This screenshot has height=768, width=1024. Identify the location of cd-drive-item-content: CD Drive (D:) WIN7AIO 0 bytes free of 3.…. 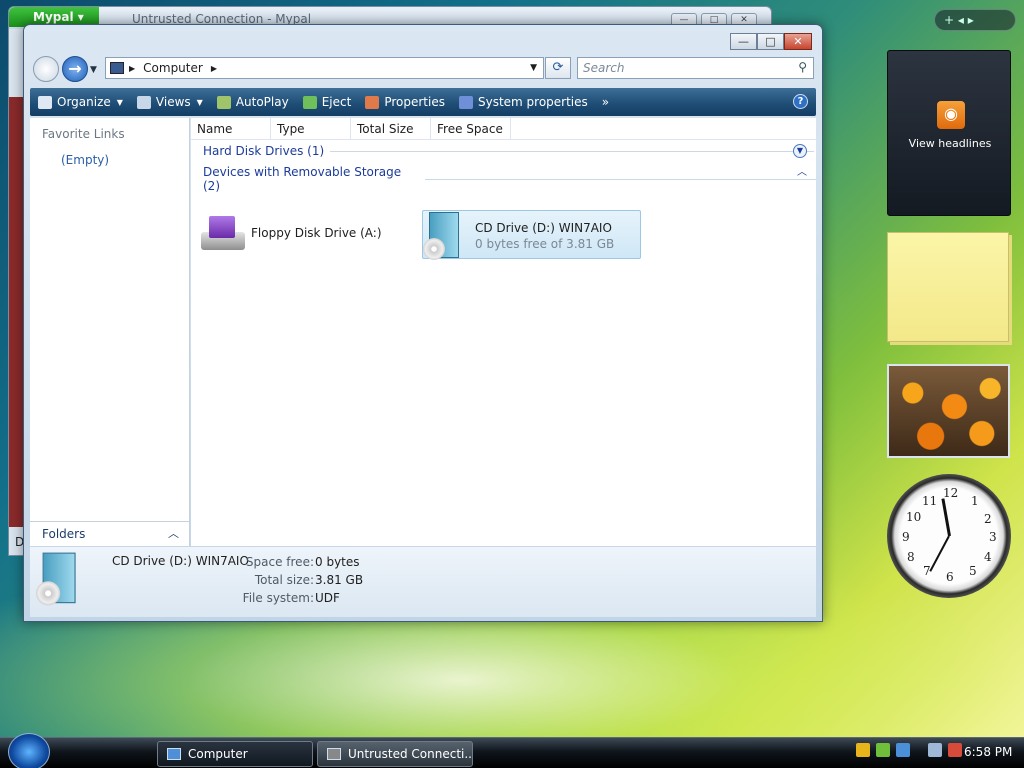
(518, 236).